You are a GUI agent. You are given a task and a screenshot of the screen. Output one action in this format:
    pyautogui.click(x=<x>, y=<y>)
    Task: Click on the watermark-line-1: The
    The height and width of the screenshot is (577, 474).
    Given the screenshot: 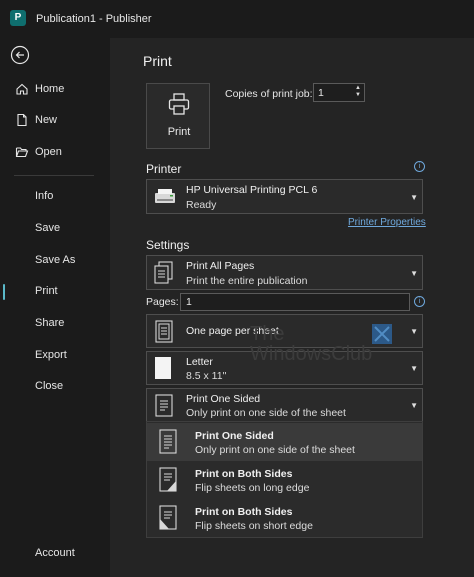 What is the action you would take?
    pyautogui.click(x=267, y=334)
    